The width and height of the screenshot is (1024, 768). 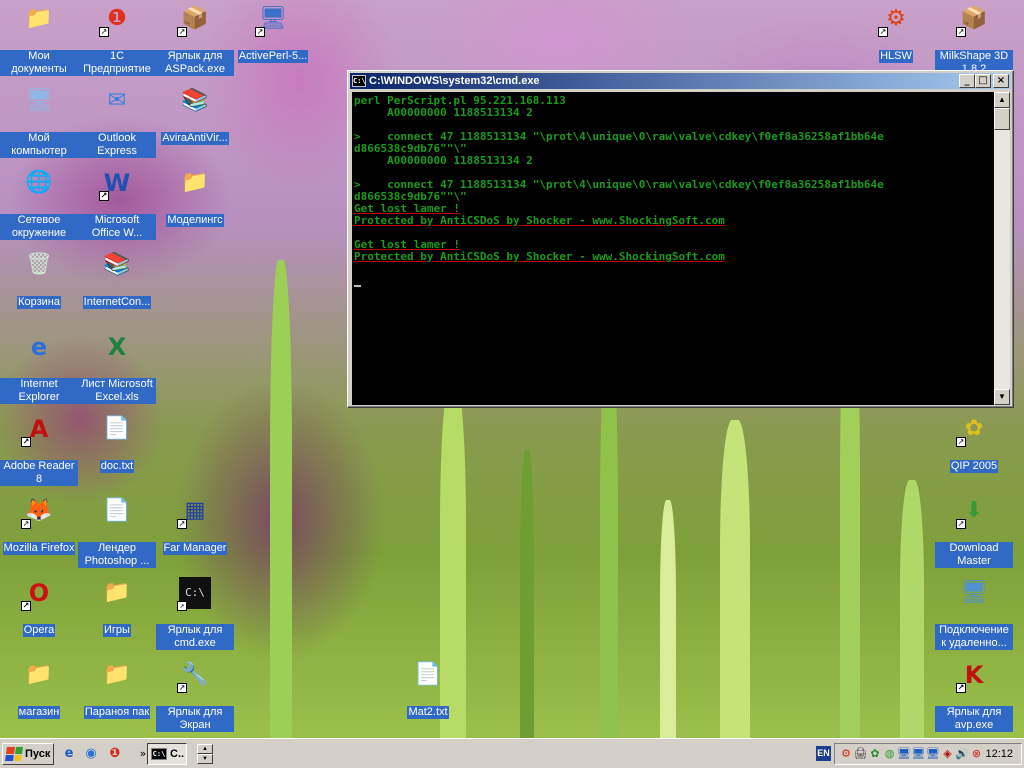 I want to click on 1c-quicklaunch-icon: ❶, so click(x=115, y=754).